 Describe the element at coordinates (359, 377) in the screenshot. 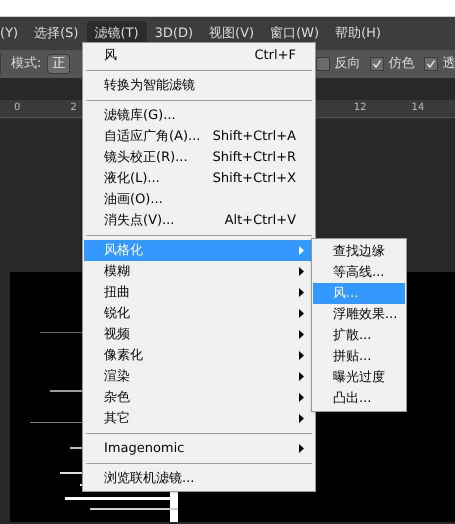

I see `menu-item: 曝光过度` at that location.